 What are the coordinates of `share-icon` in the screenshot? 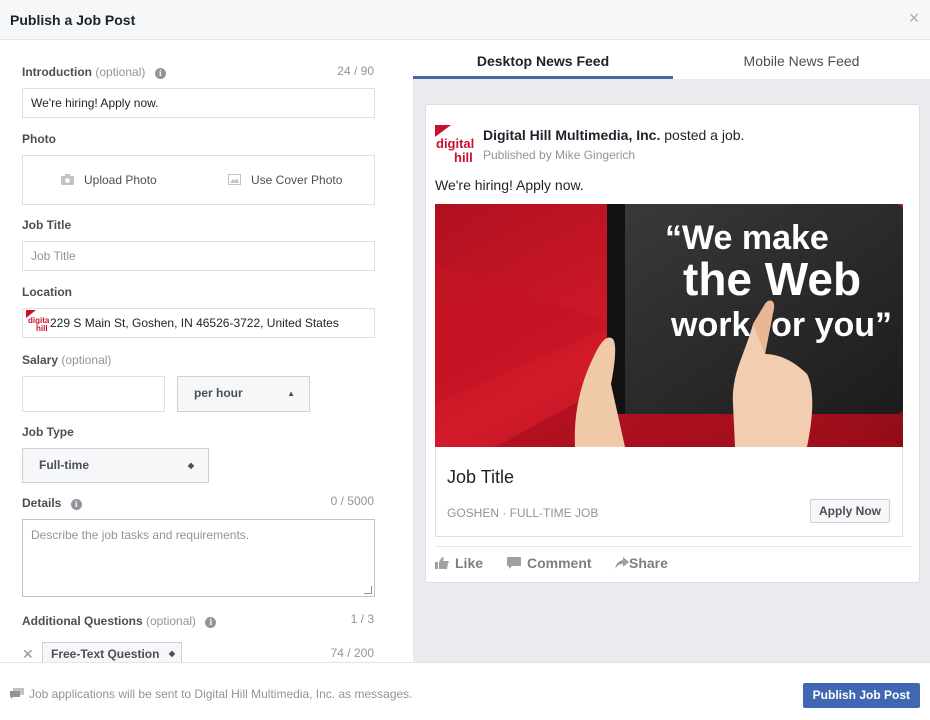 It's located at (622, 563).